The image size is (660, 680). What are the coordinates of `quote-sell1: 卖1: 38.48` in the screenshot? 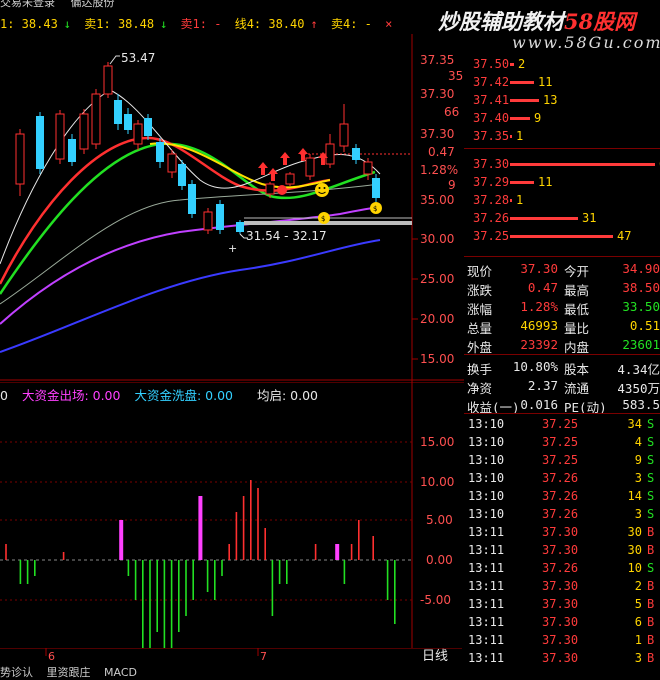 It's located at (119, 24).